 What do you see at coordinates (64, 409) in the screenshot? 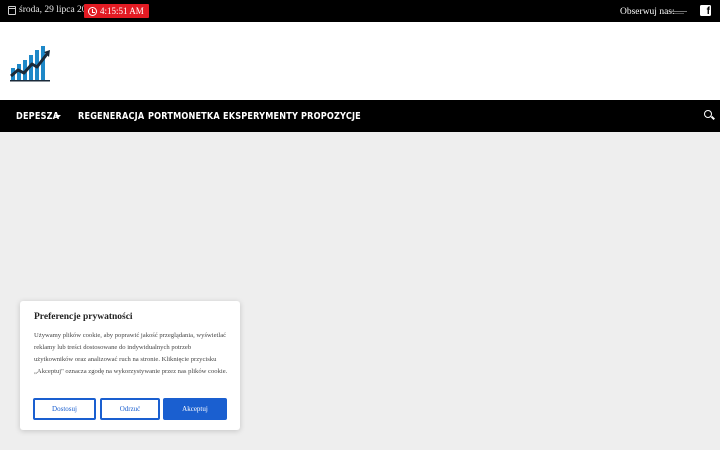
I see `customize-button: Dostosuj` at bounding box center [64, 409].